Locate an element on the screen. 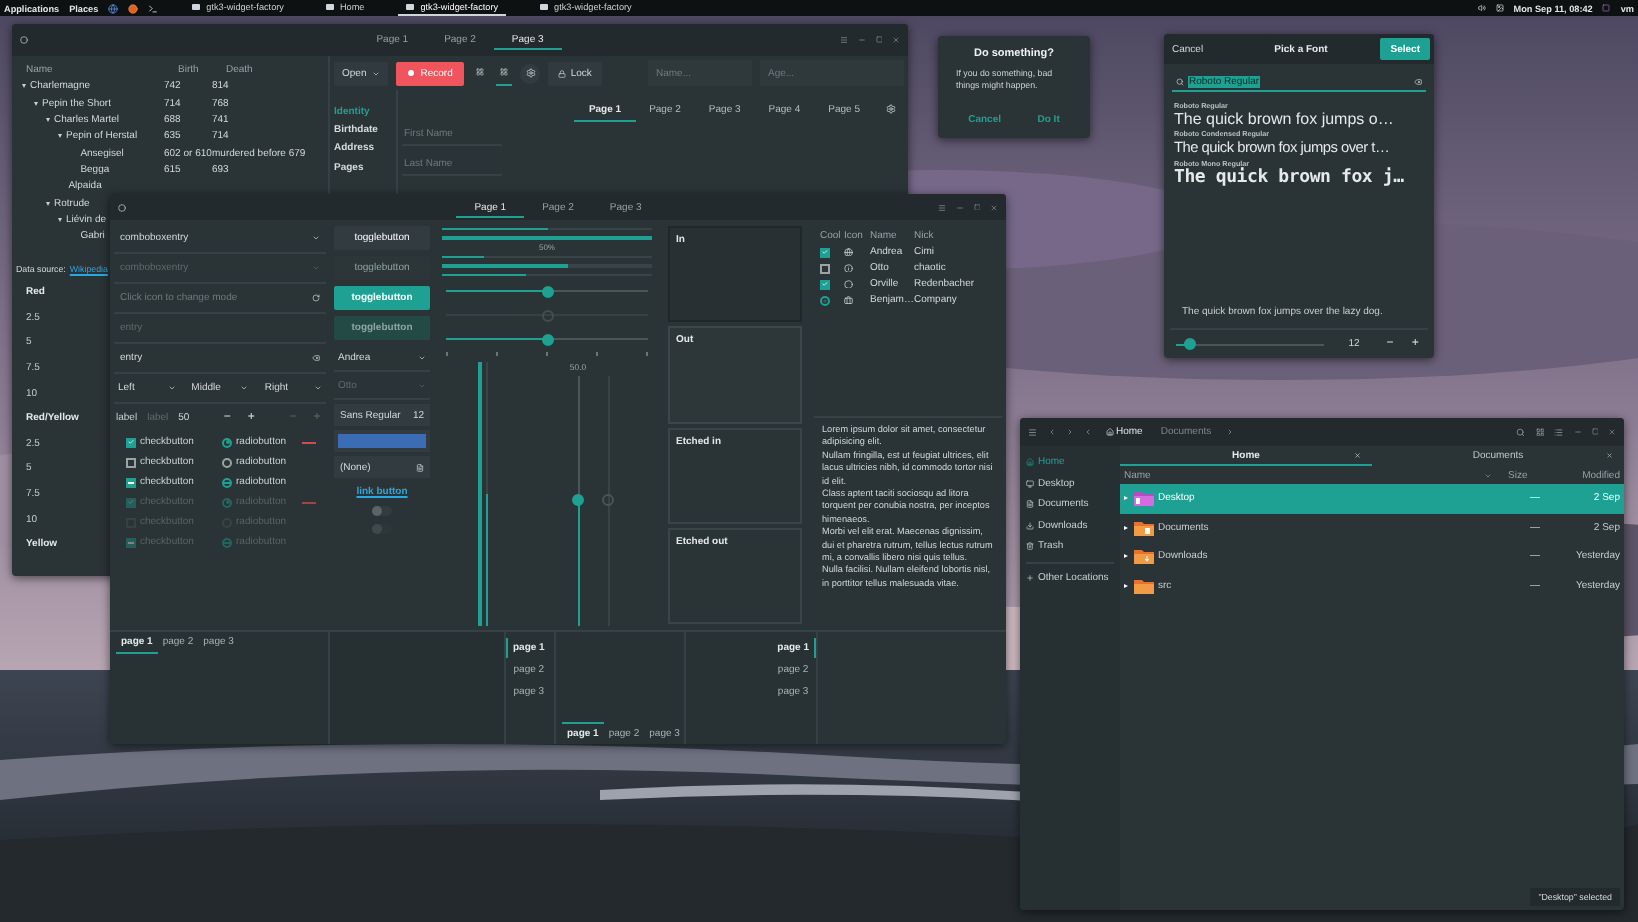 This screenshot has width=1638, height=922. display-icon is located at coordinates (1499, 8).